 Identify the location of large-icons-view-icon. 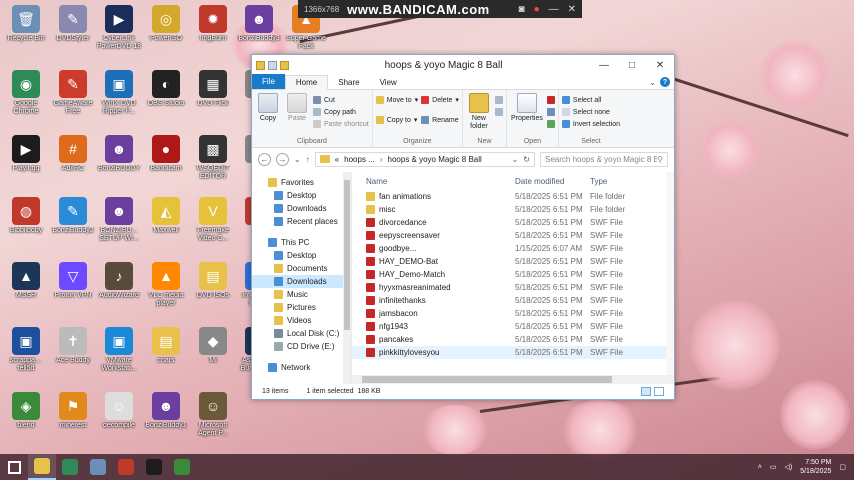
(659, 391).